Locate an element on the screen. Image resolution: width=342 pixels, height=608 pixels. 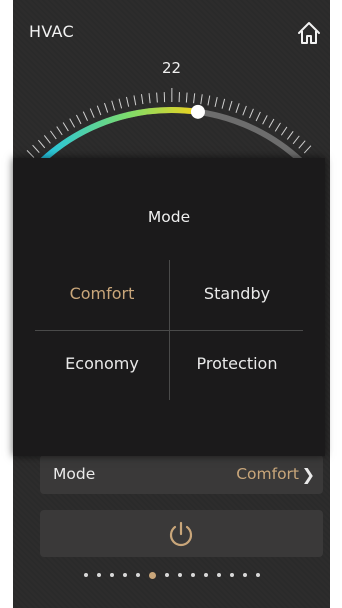
mode-popup-title: Mode is located at coordinates (169, 217).